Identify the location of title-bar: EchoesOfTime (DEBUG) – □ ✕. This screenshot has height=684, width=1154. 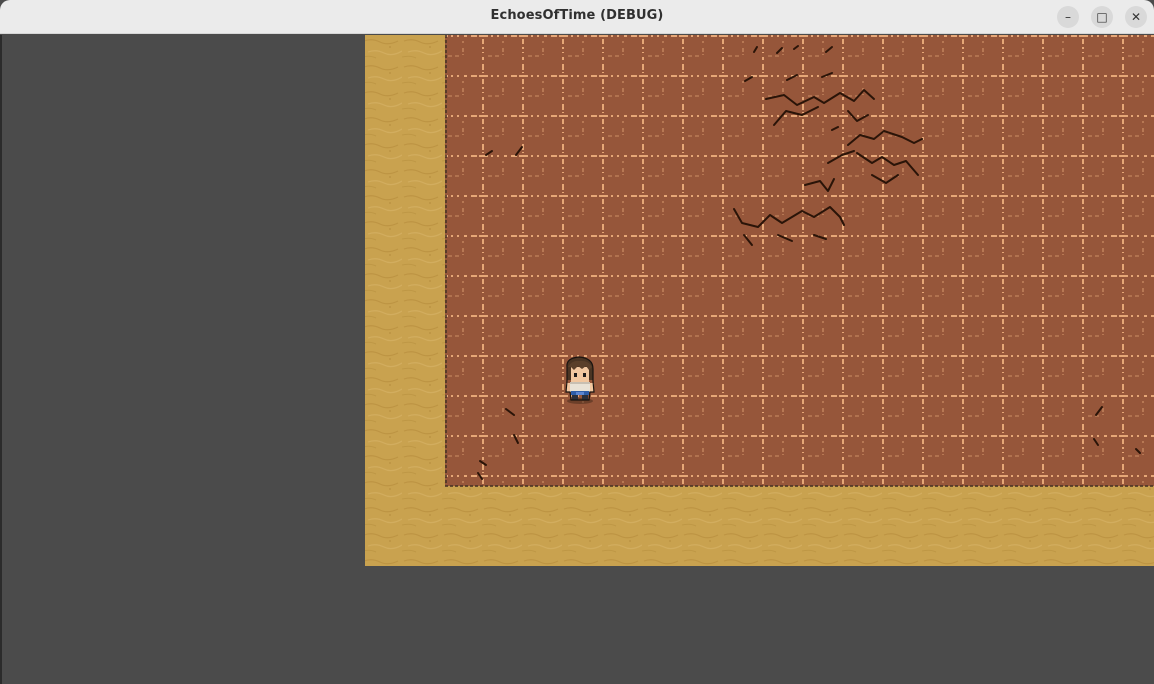
(577, 17).